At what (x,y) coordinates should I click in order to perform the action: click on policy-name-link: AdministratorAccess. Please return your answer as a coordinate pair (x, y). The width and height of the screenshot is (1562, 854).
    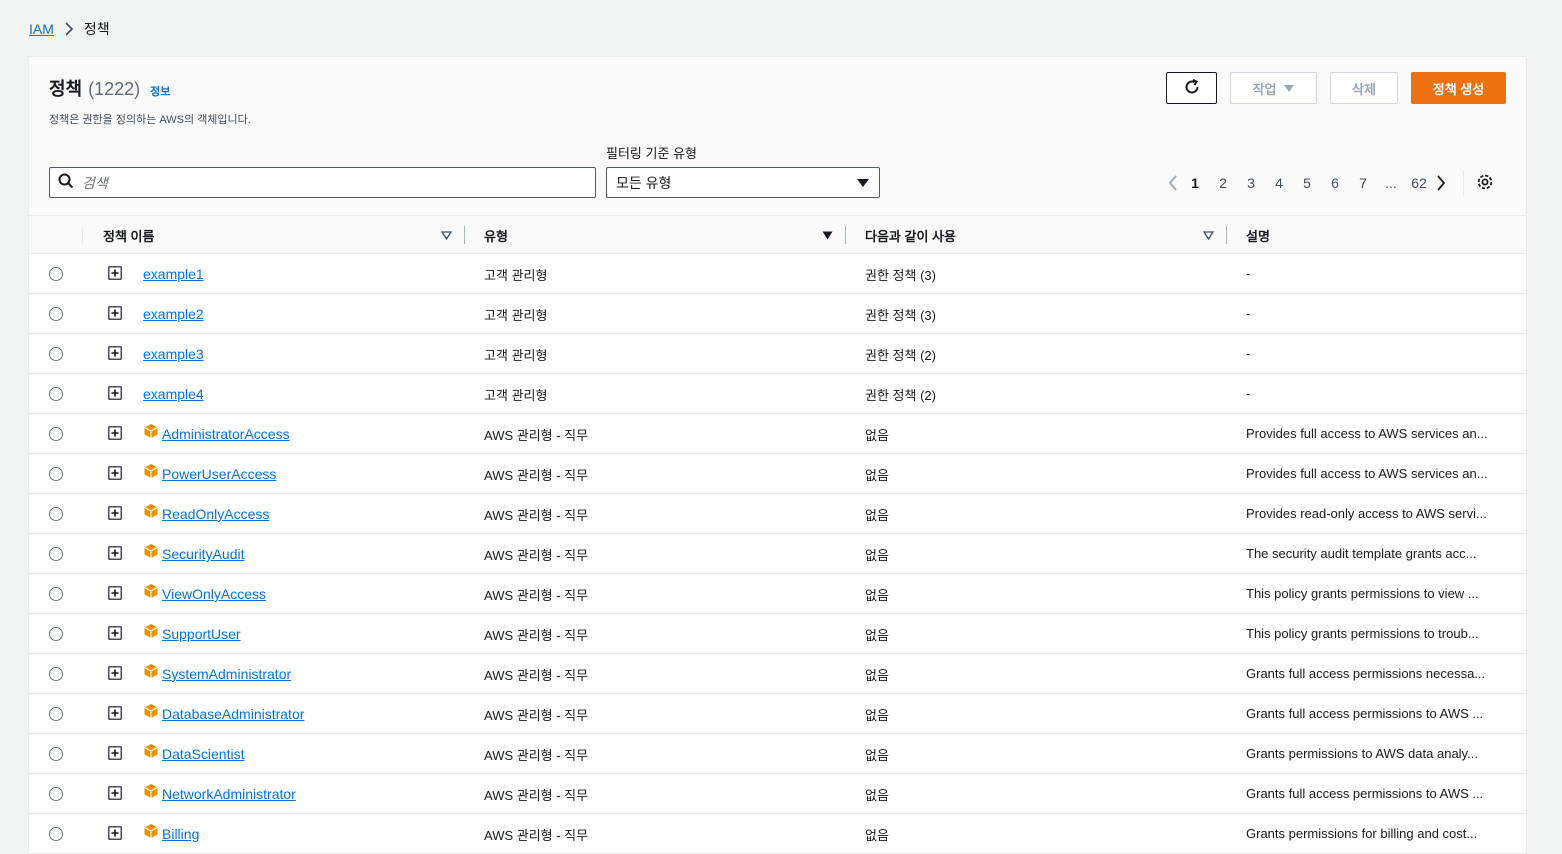
    Looking at the image, I should click on (226, 434).